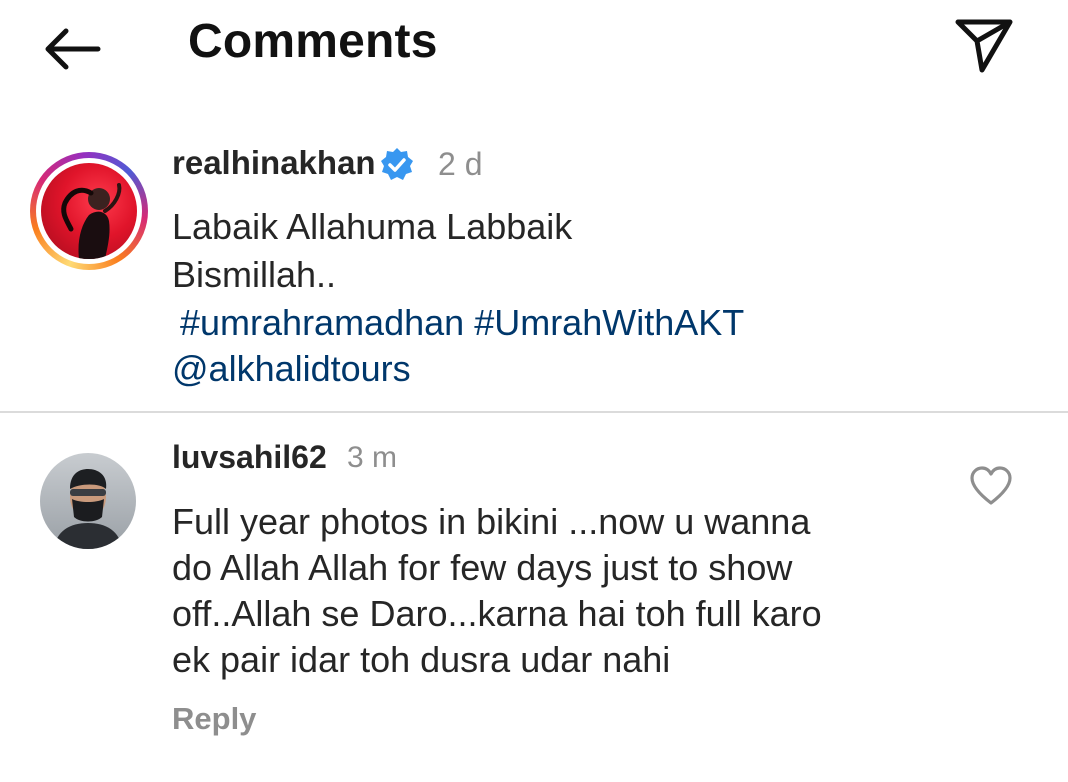 This screenshot has width=1068, height=782. Describe the element at coordinates (322, 322) in the screenshot. I see `hashtag-link: #umrahramadhan` at that location.